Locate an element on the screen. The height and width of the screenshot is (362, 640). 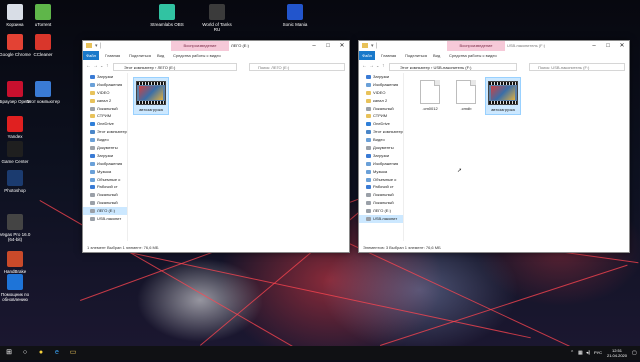
search-input: Поиск: USB-накопитель (F:) is located at coordinates (577, 67).